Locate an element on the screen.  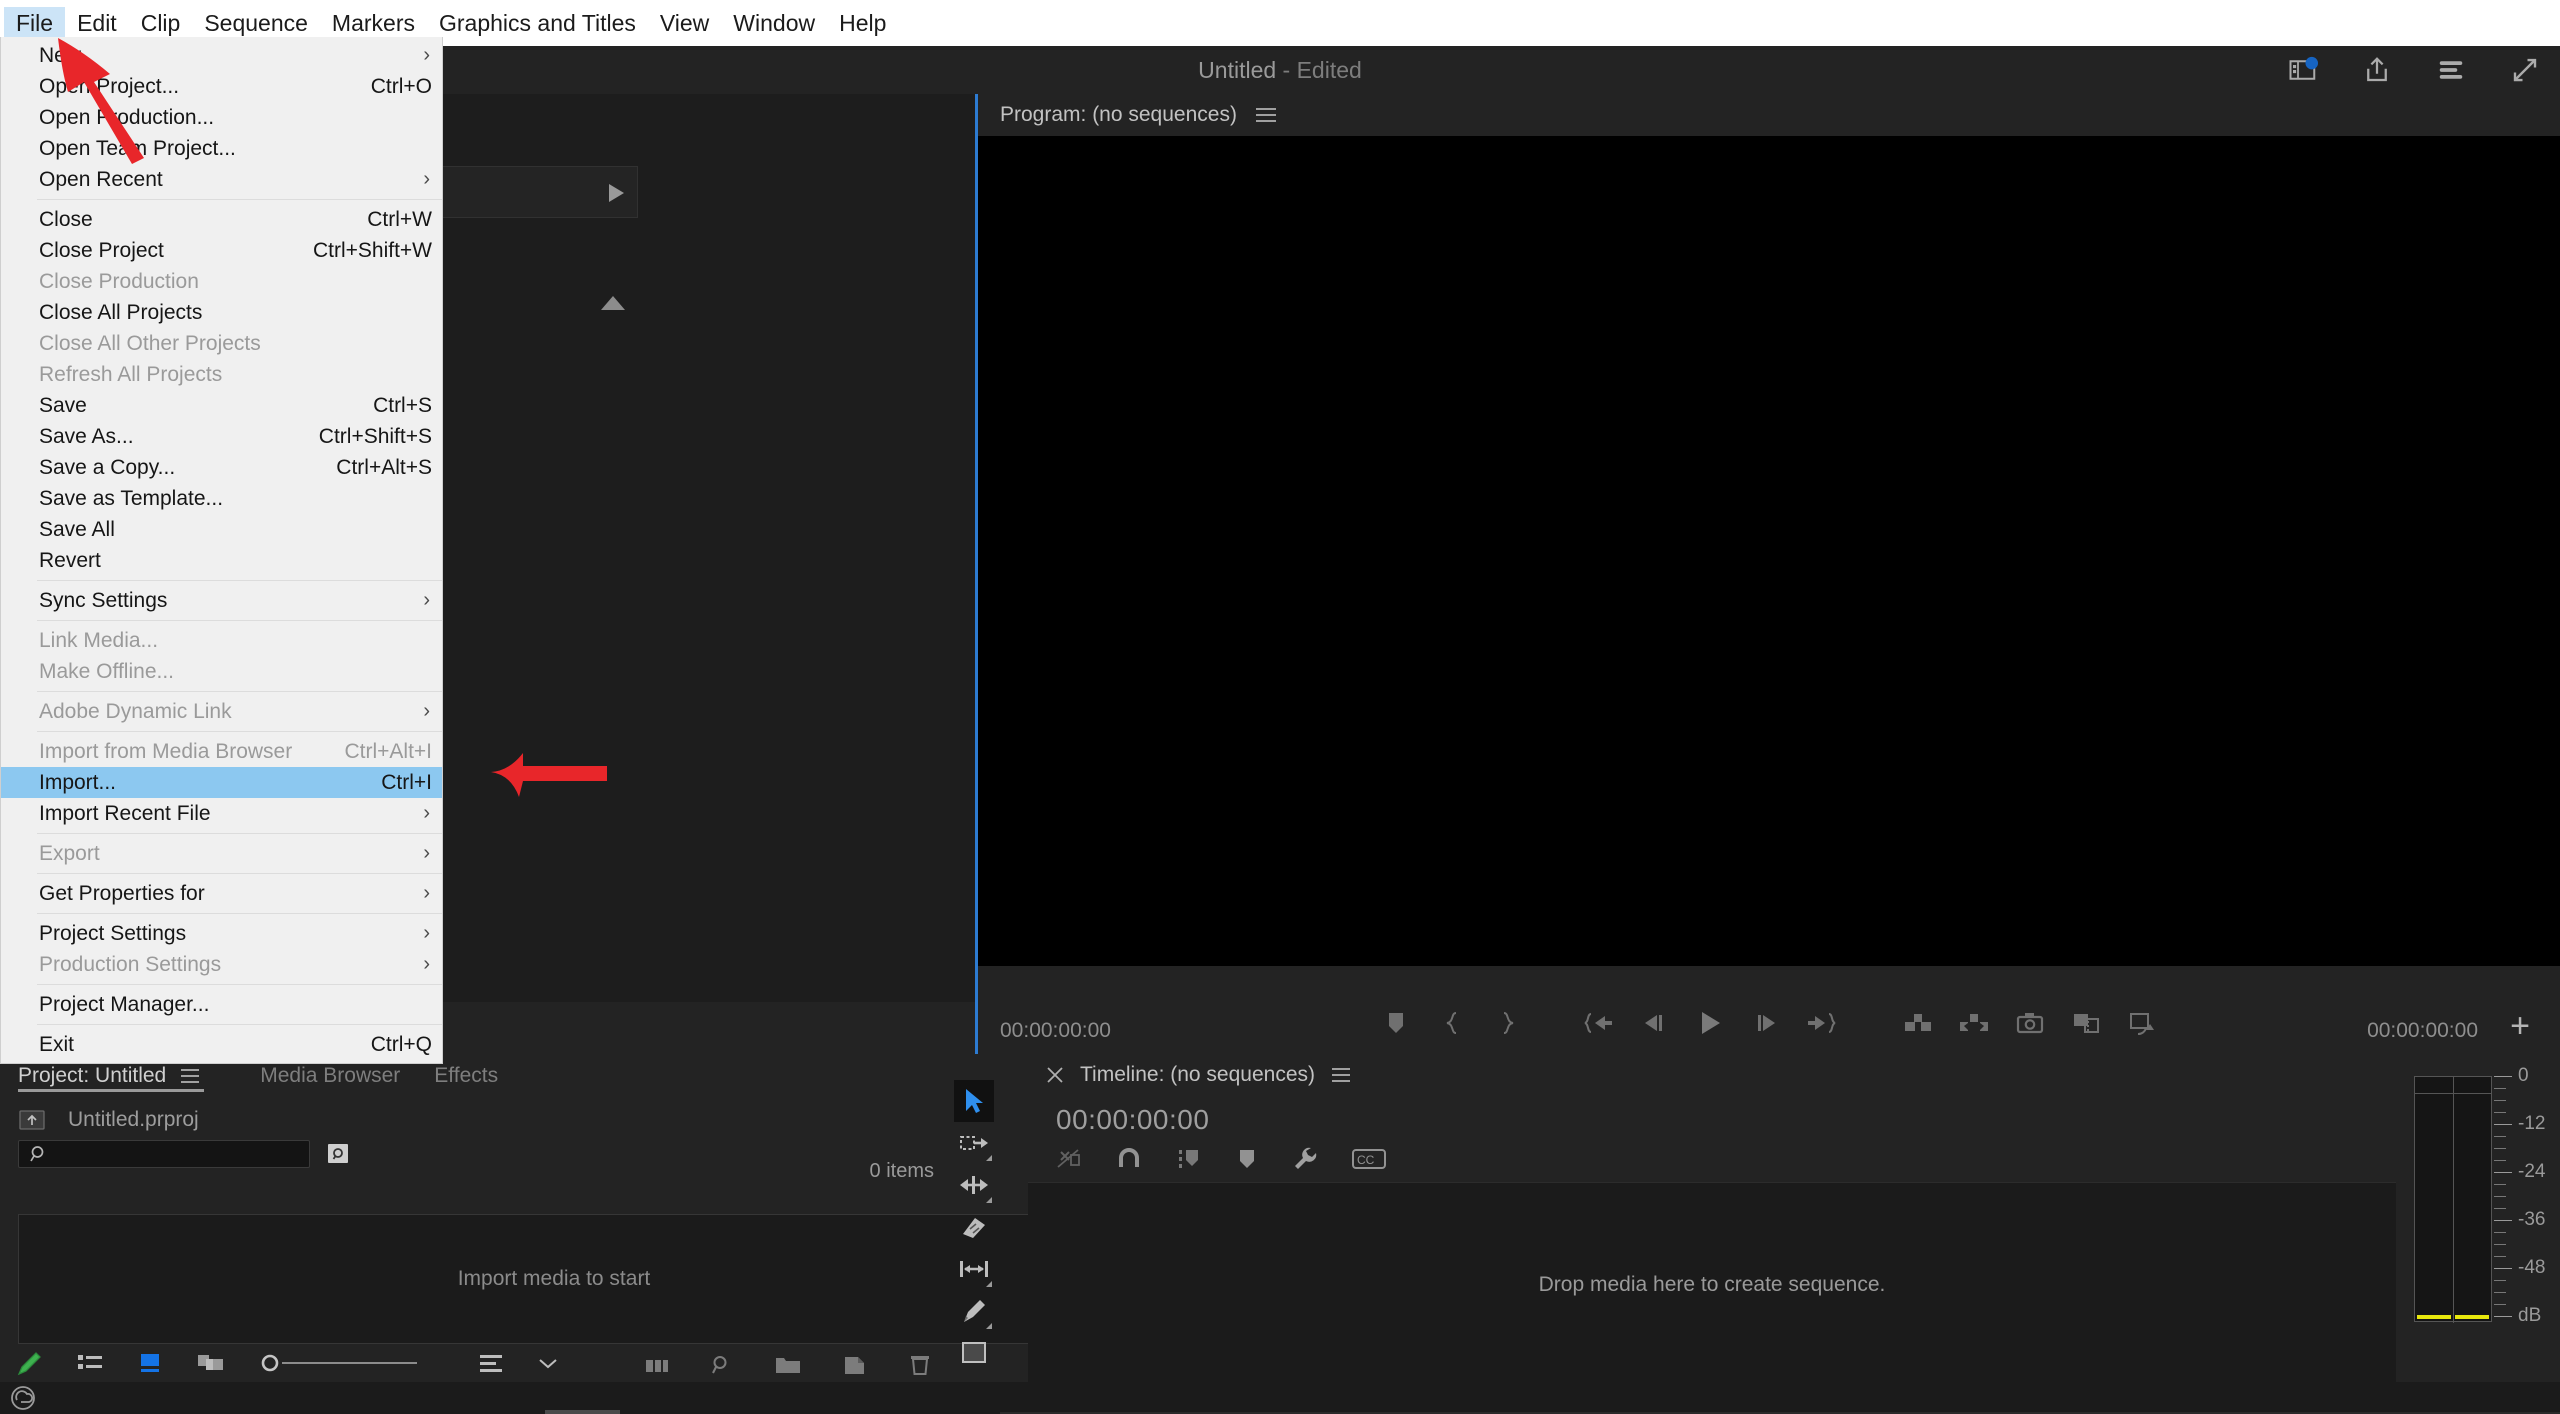
project-bin-area: Import media to start is located at coordinates (554, 1279).